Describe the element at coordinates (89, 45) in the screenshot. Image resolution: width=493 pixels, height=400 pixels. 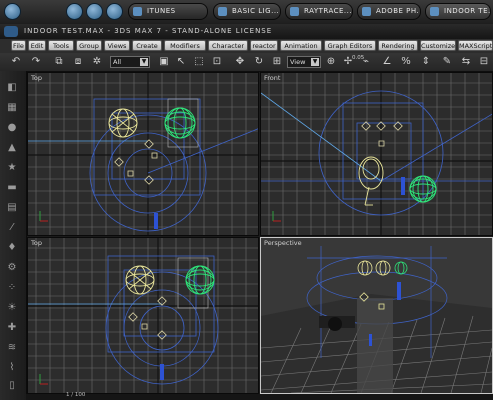
I see `menu-group: Group` at that location.